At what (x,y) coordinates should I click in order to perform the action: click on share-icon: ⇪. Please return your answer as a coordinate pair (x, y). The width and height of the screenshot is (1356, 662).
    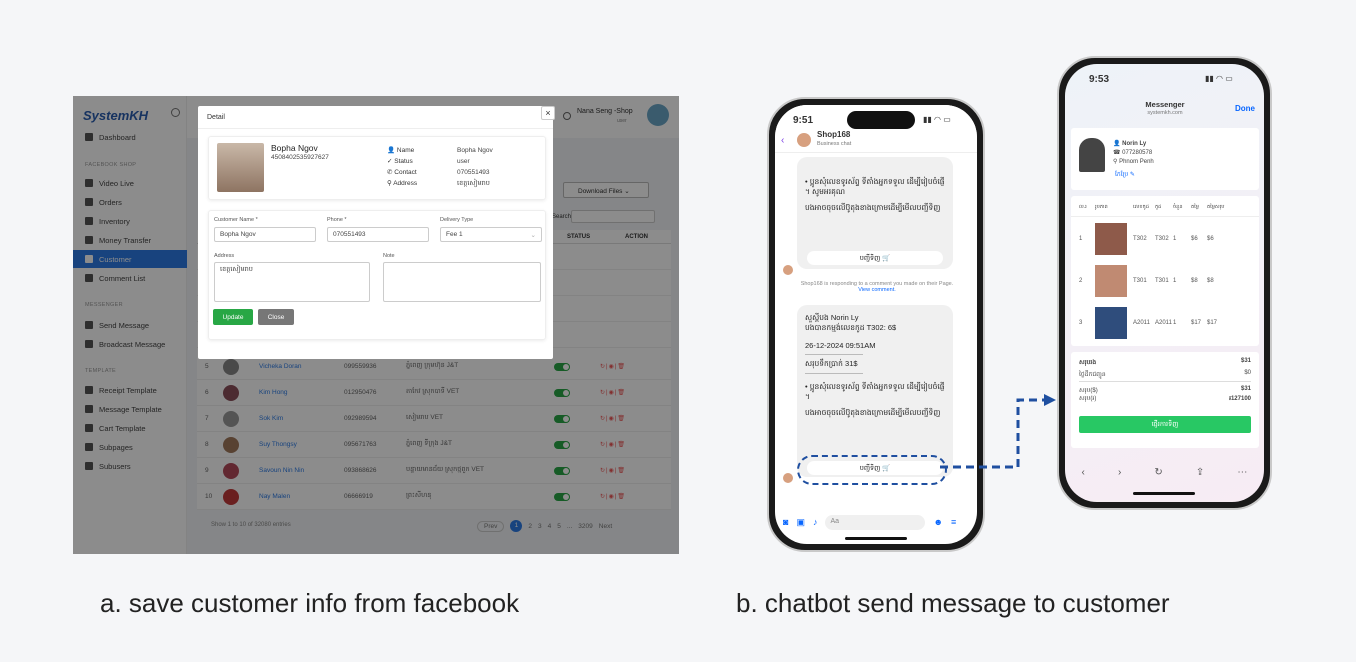
    Looking at the image, I should click on (1200, 472).